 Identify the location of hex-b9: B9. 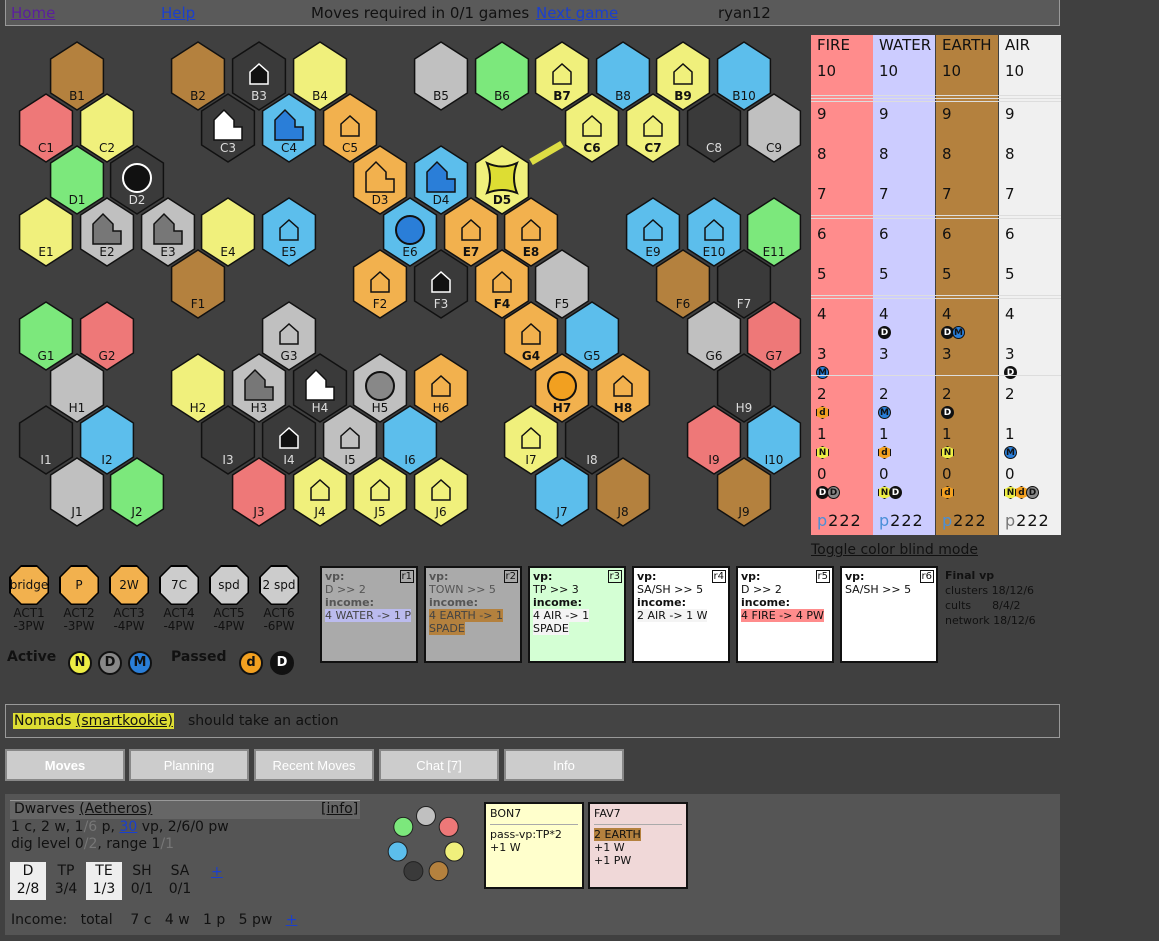
(683, 76).